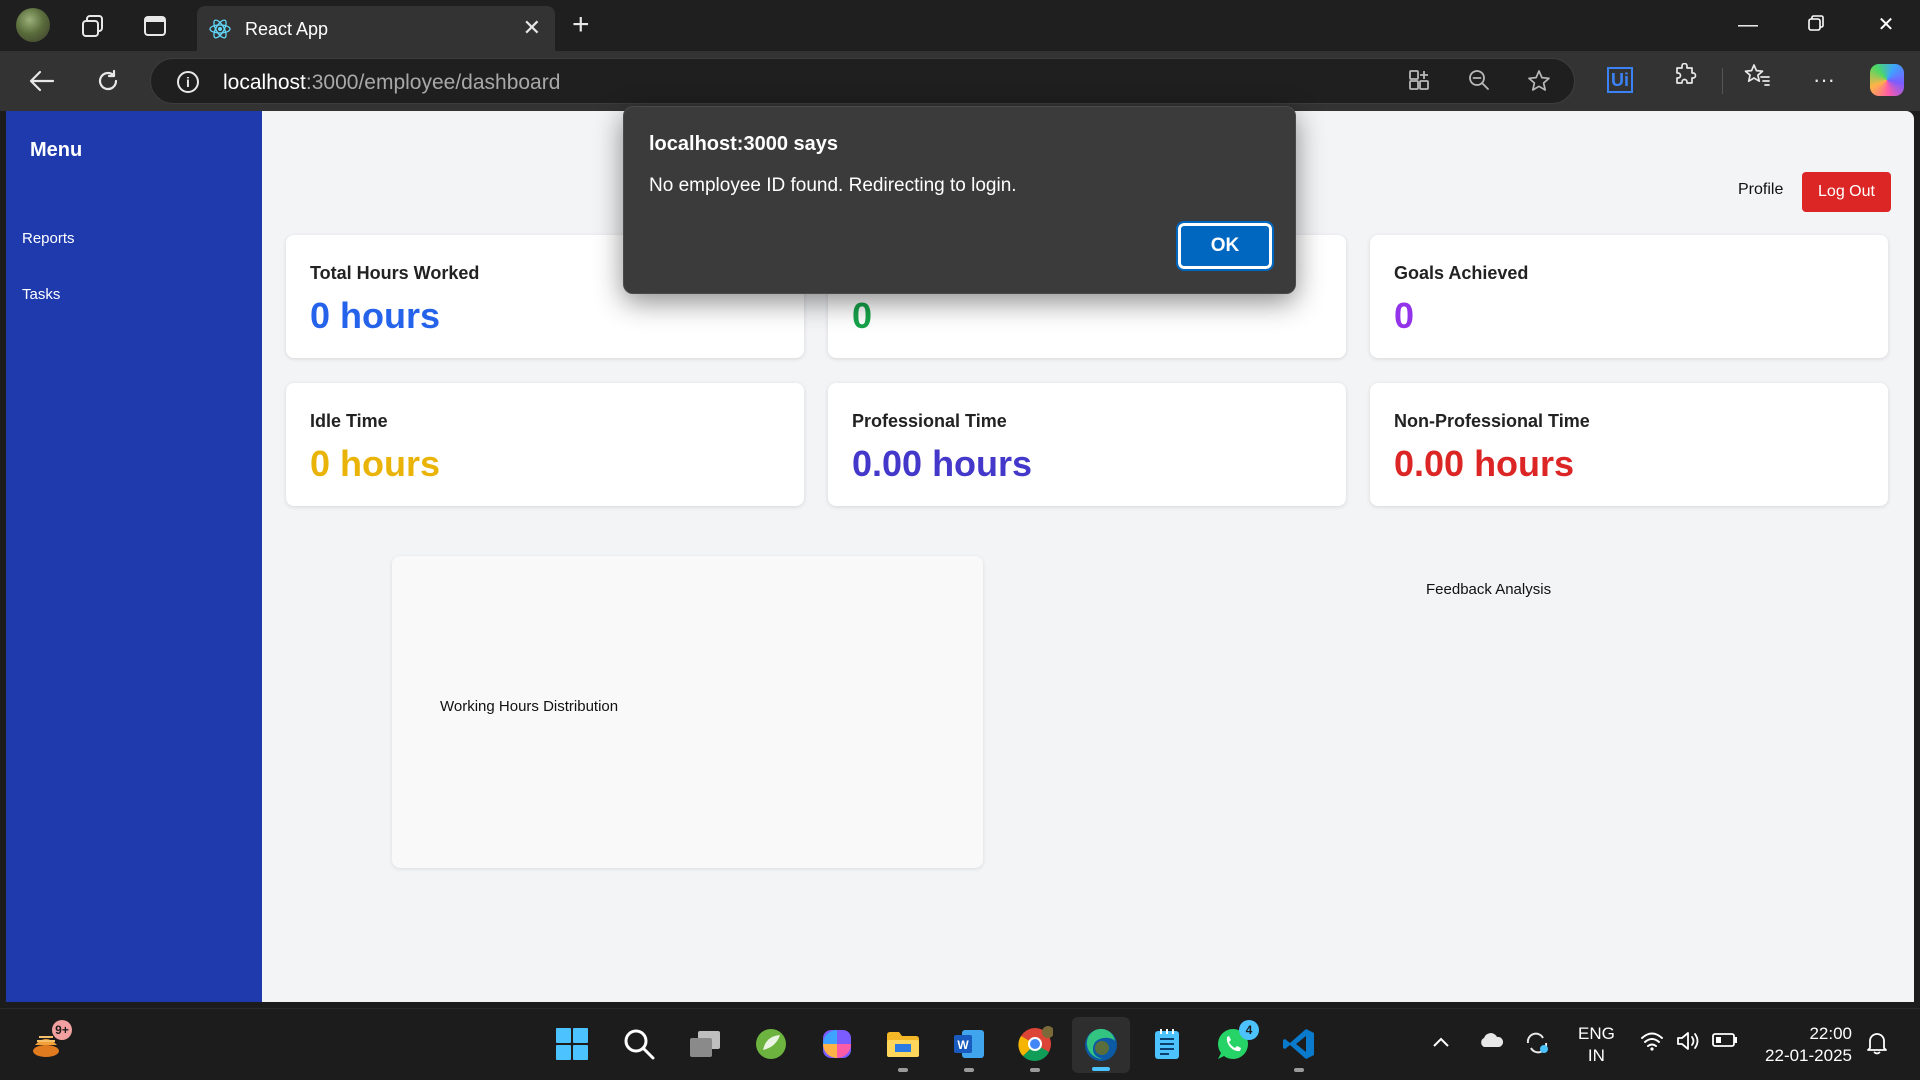 The image size is (1920, 1080). I want to click on vertical-tabs-icon, so click(155, 26).